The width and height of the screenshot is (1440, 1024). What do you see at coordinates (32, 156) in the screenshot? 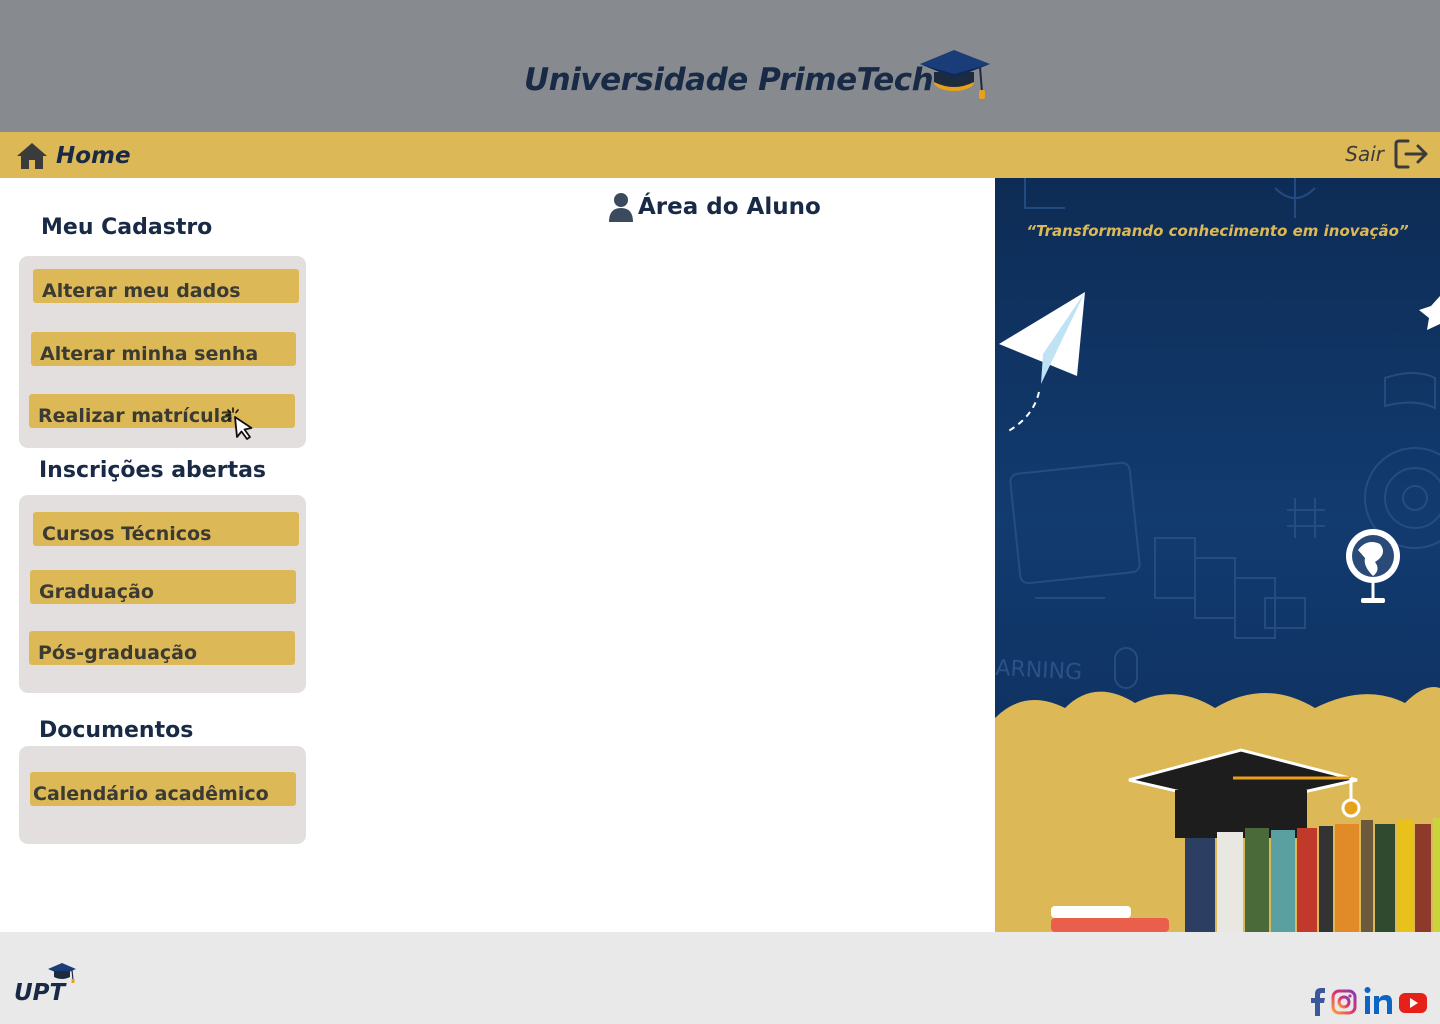
I see `home-icon` at bounding box center [32, 156].